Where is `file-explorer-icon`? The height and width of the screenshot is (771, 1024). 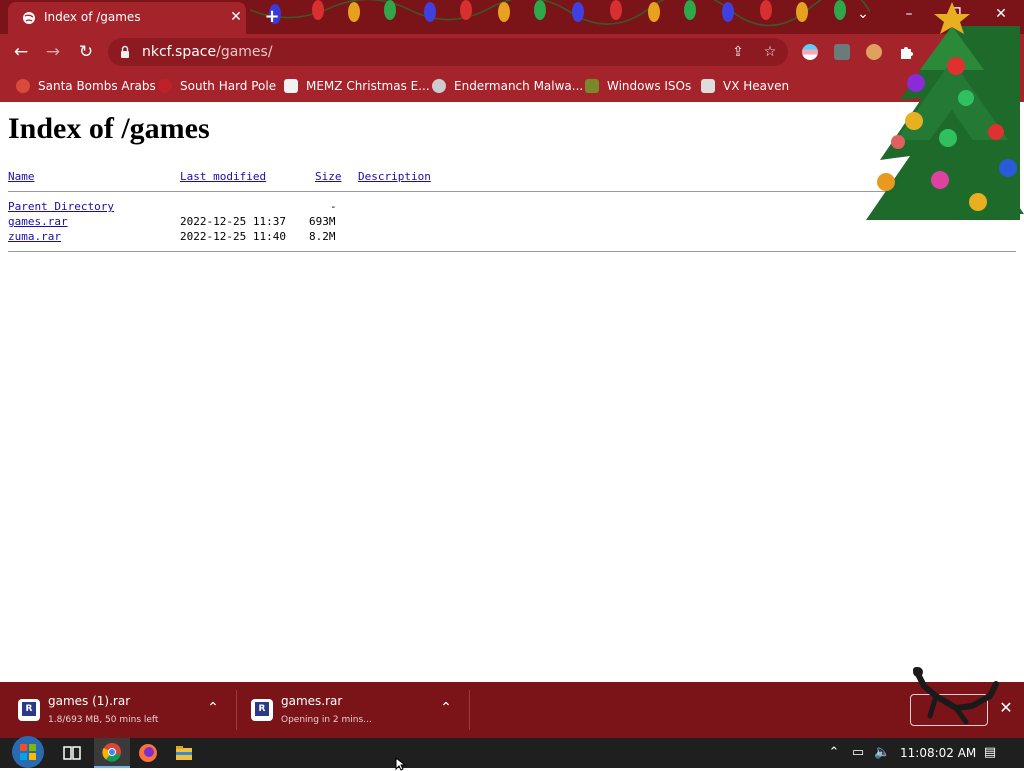 file-explorer-icon is located at coordinates (184, 753).